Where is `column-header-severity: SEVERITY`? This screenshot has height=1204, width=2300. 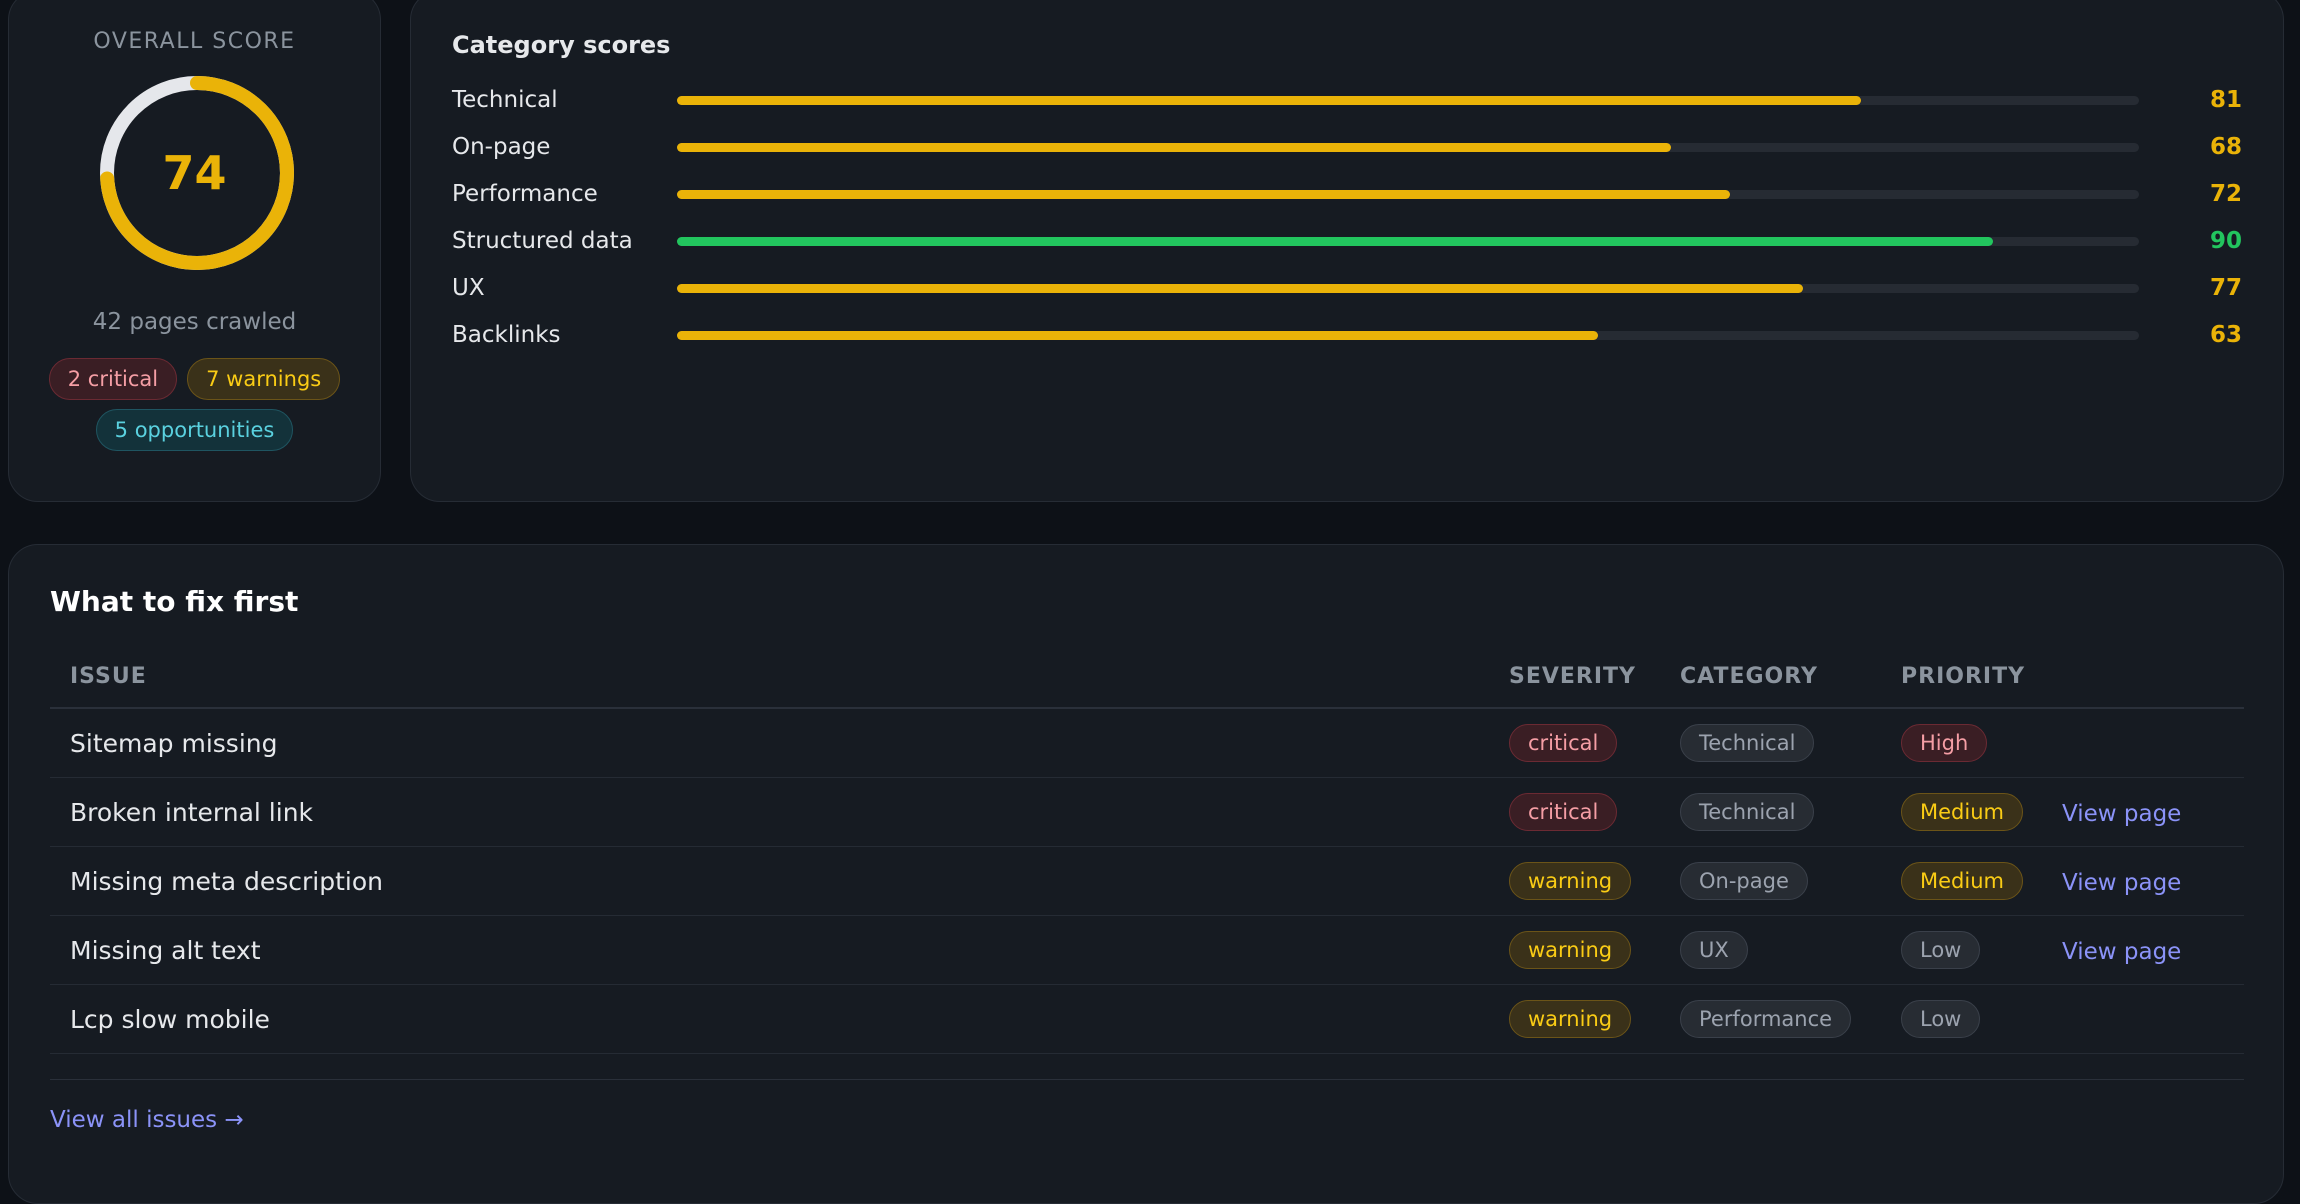
column-header-severity: SEVERITY is located at coordinates (1574, 677).